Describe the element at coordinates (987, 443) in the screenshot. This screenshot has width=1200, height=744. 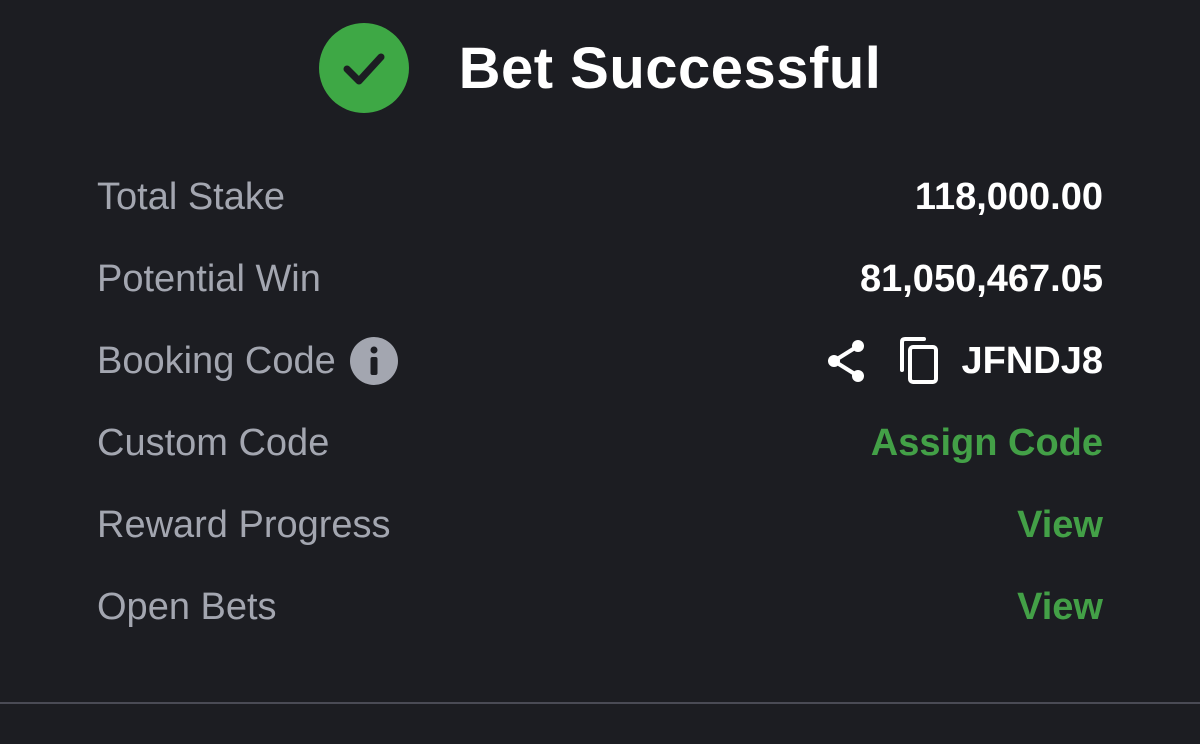
I see `assign-code-link: Assign Code` at that location.